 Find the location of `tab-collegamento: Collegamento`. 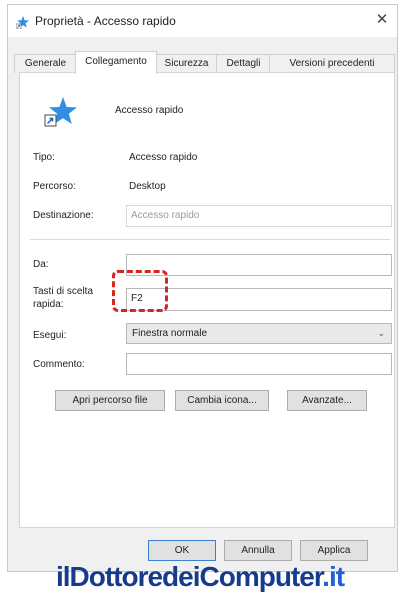

tab-collegamento: Collegamento is located at coordinates (116, 62).